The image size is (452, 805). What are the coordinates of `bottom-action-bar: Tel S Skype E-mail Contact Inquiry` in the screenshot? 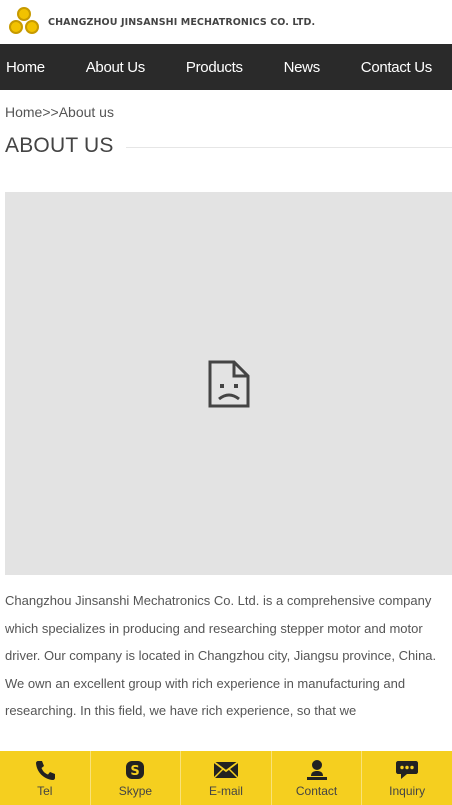 It's located at (226, 778).